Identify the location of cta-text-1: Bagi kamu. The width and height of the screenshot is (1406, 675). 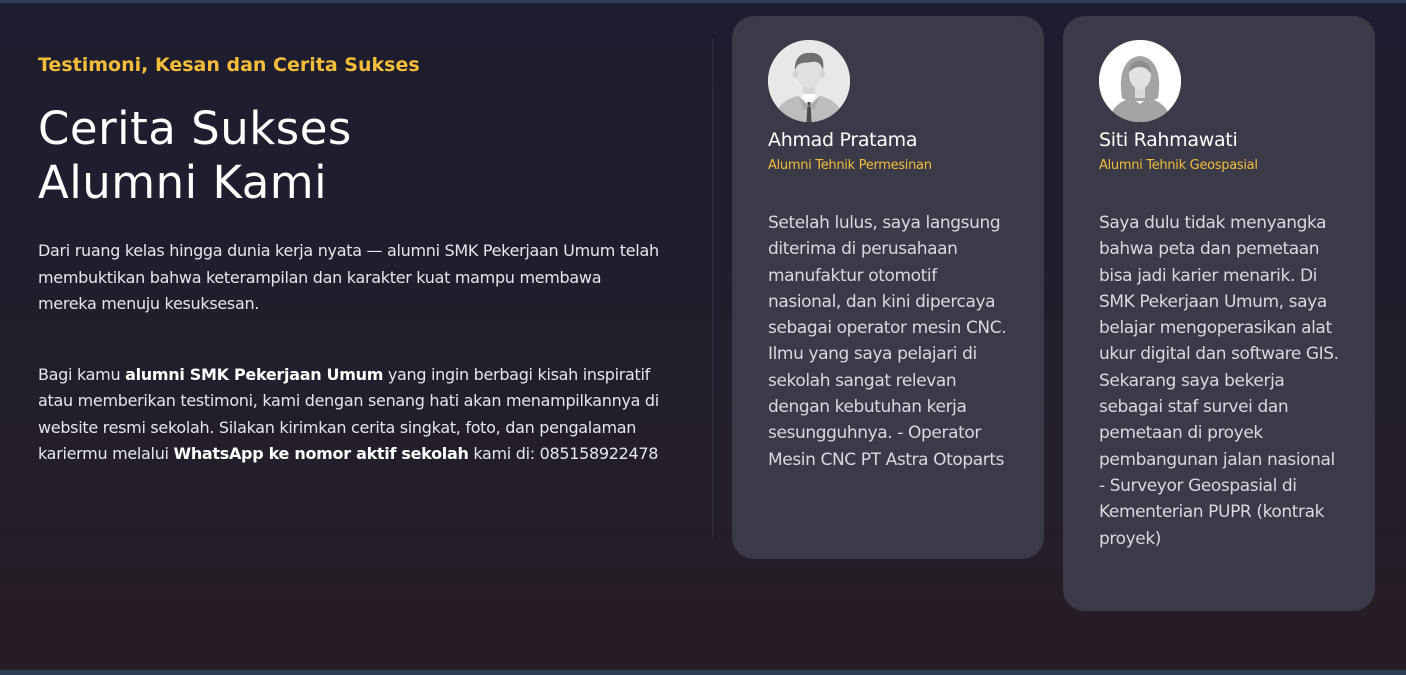
(82, 374).